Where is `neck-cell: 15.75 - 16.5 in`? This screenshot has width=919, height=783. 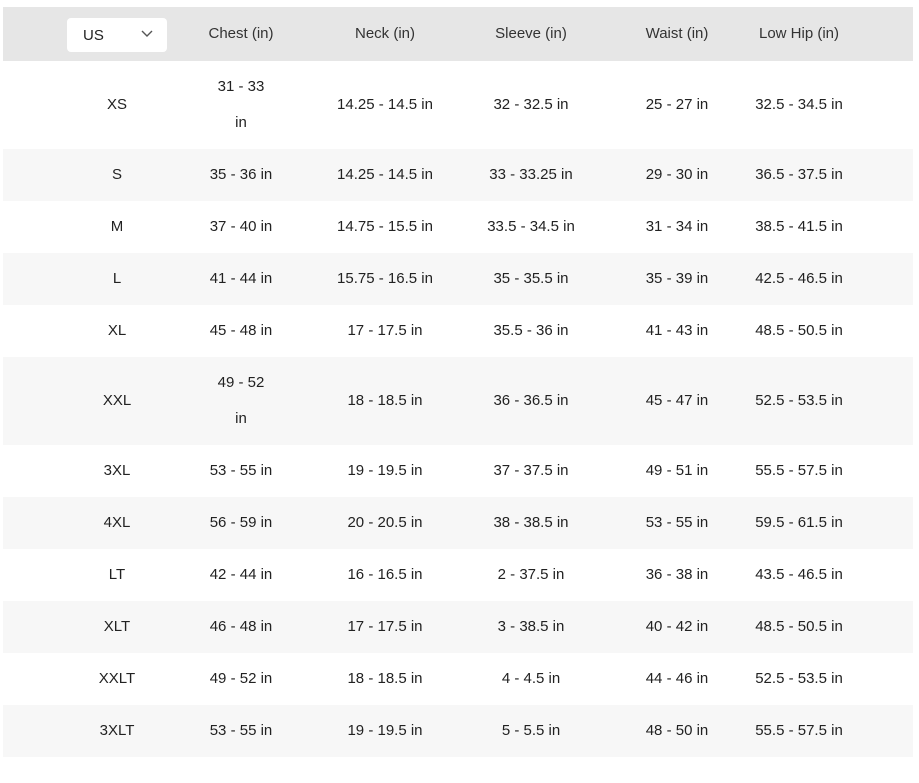
neck-cell: 15.75 - 16.5 in is located at coordinates (385, 278).